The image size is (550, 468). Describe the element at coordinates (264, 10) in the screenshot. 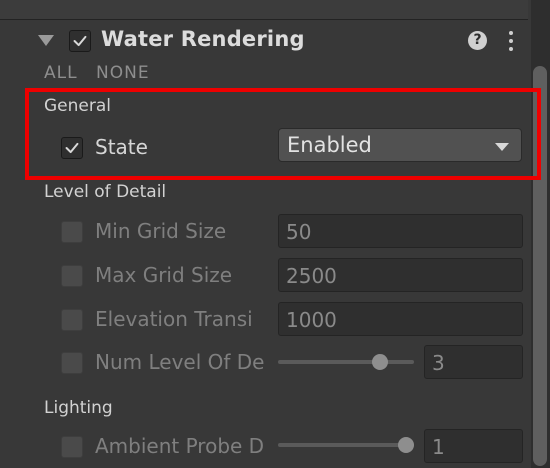

I see `panel-top-edge` at that location.